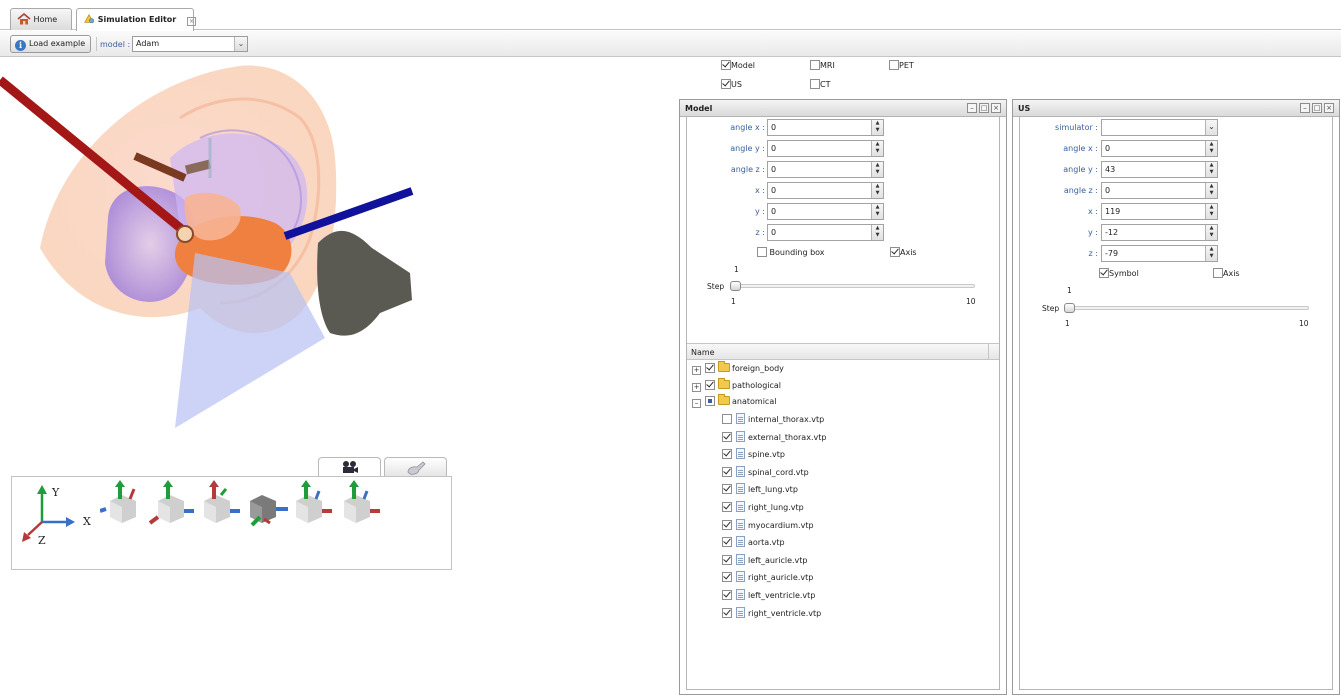  Describe the element at coordinates (362, 501) in the screenshot. I see `view-bottom-button` at that location.